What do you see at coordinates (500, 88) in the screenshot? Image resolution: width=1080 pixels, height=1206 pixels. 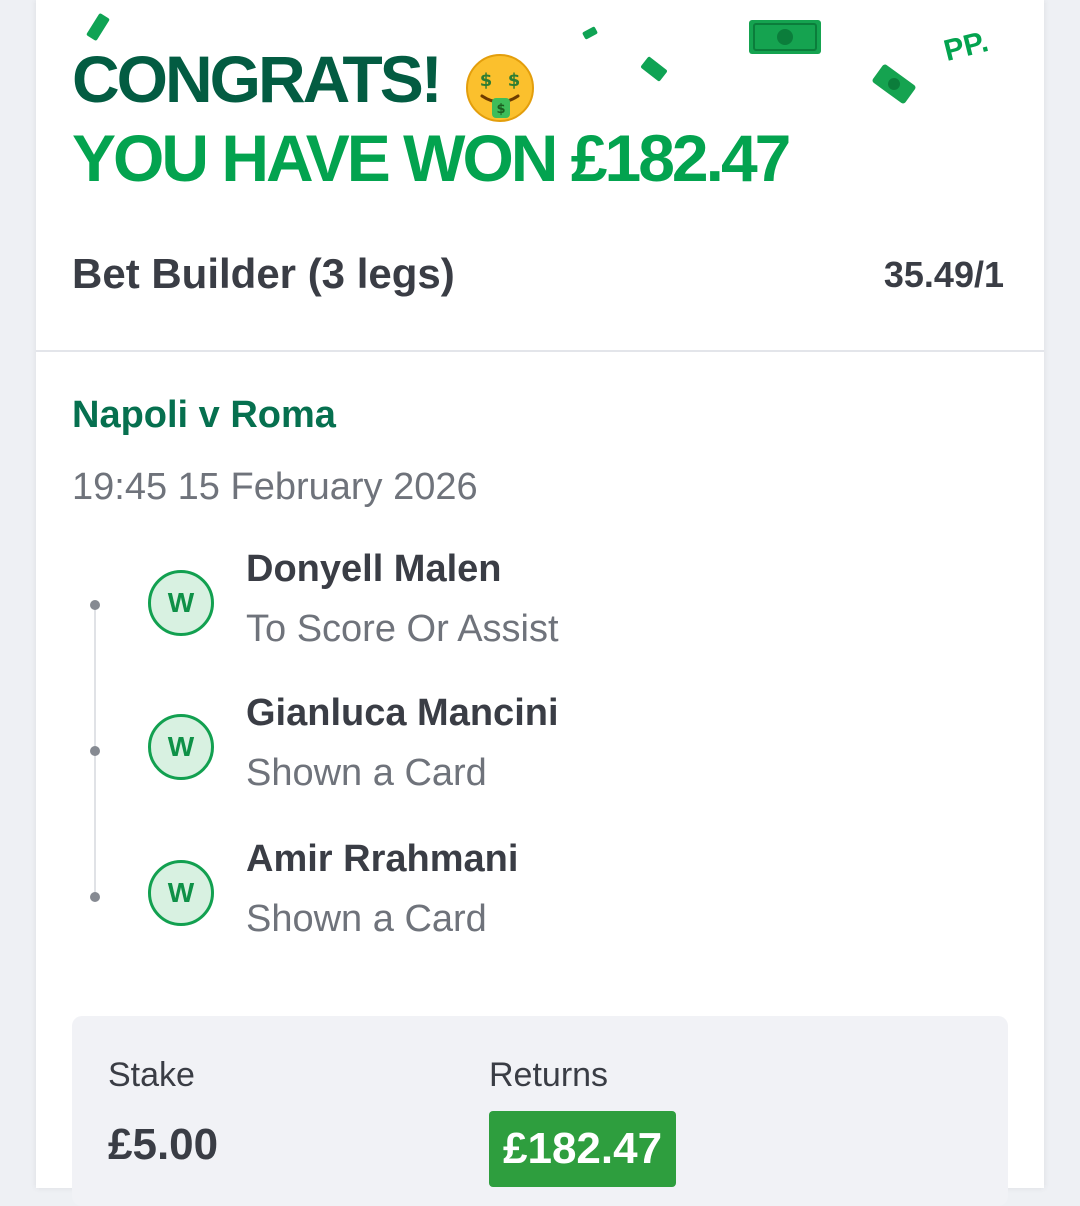 I see `money-mouth-face-icon: $ $ $` at bounding box center [500, 88].